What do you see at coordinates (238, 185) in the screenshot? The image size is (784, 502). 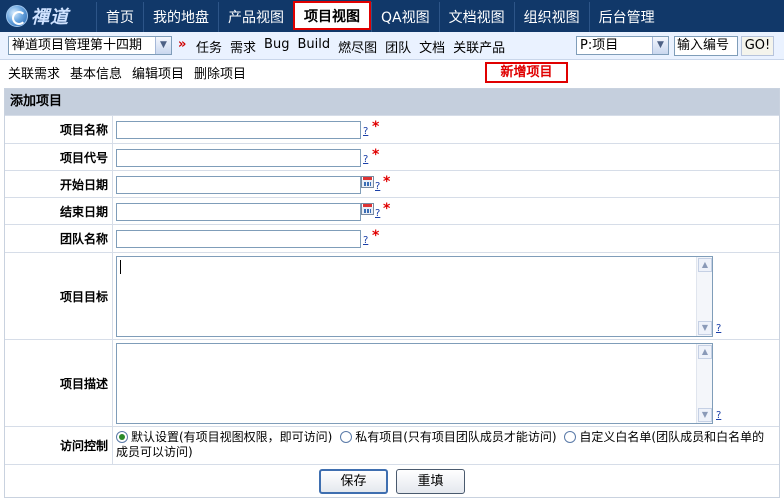 I see `begin-date-input` at bounding box center [238, 185].